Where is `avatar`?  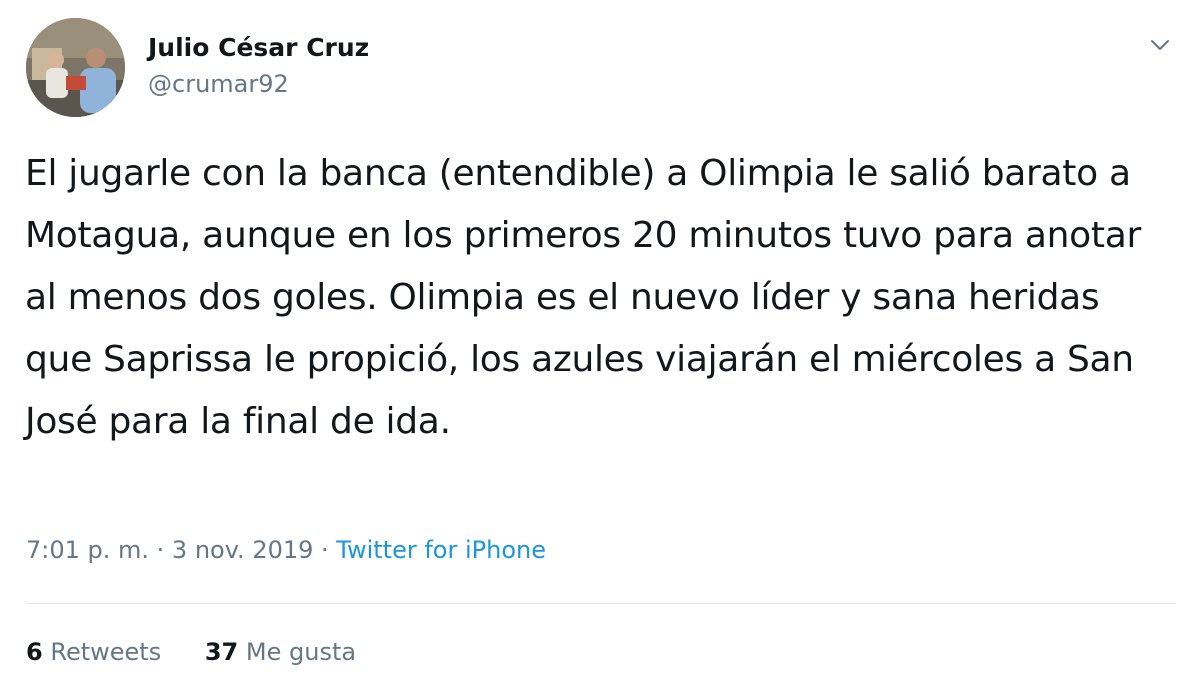
avatar is located at coordinates (75, 67).